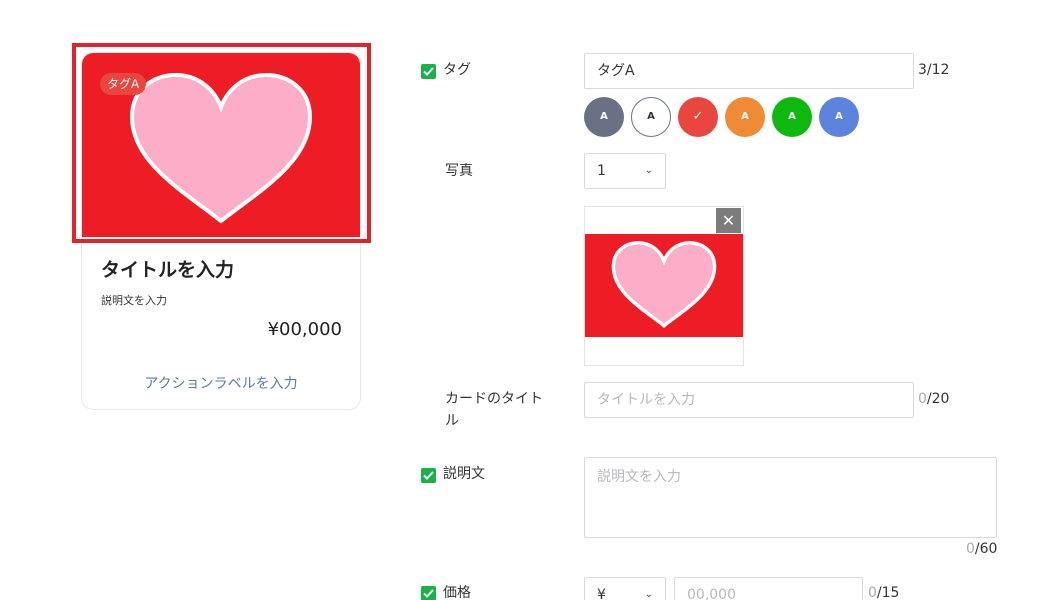 The image size is (1053, 600). What do you see at coordinates (604, 117) in the screenshot?
I see `color-swatch-gray: A` at bounding box center [604, 117].